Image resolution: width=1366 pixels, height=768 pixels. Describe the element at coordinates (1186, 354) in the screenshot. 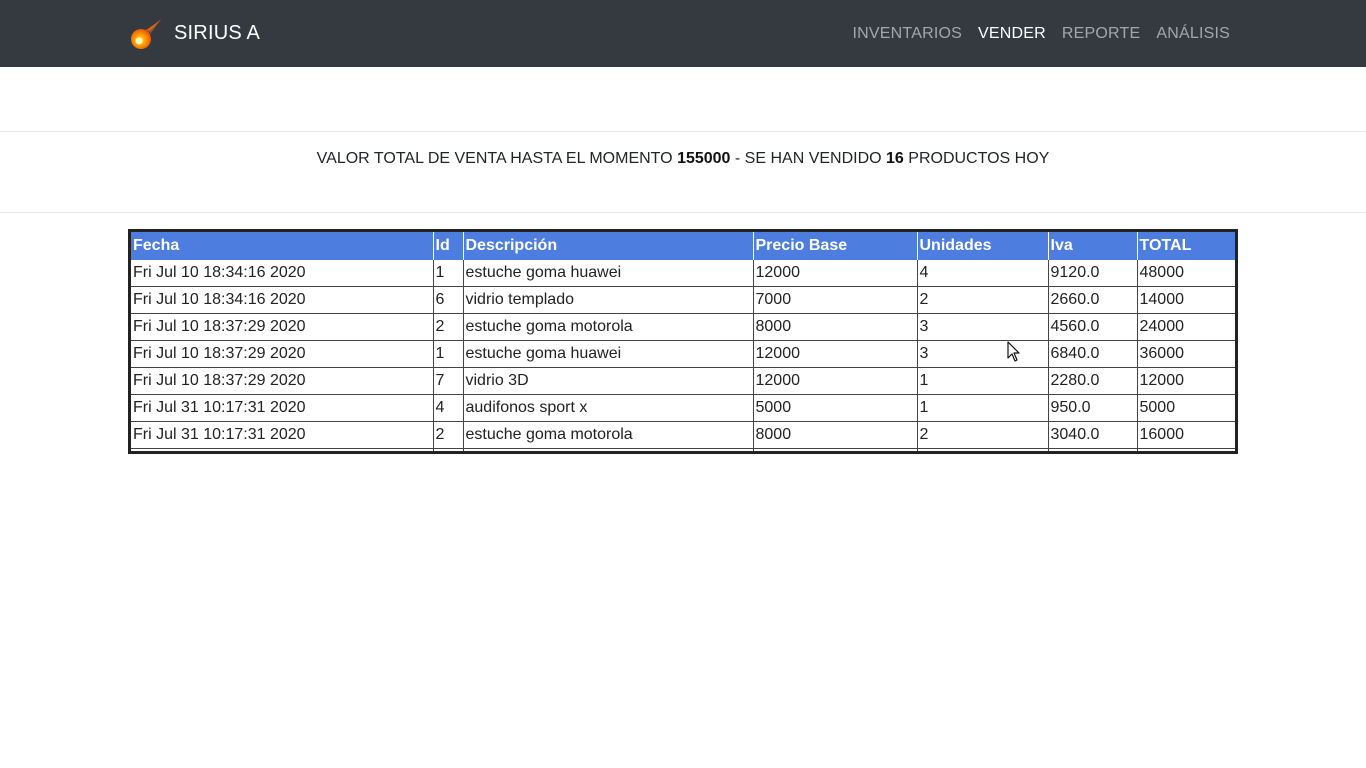

I see `cell-total: 36000` at that location.